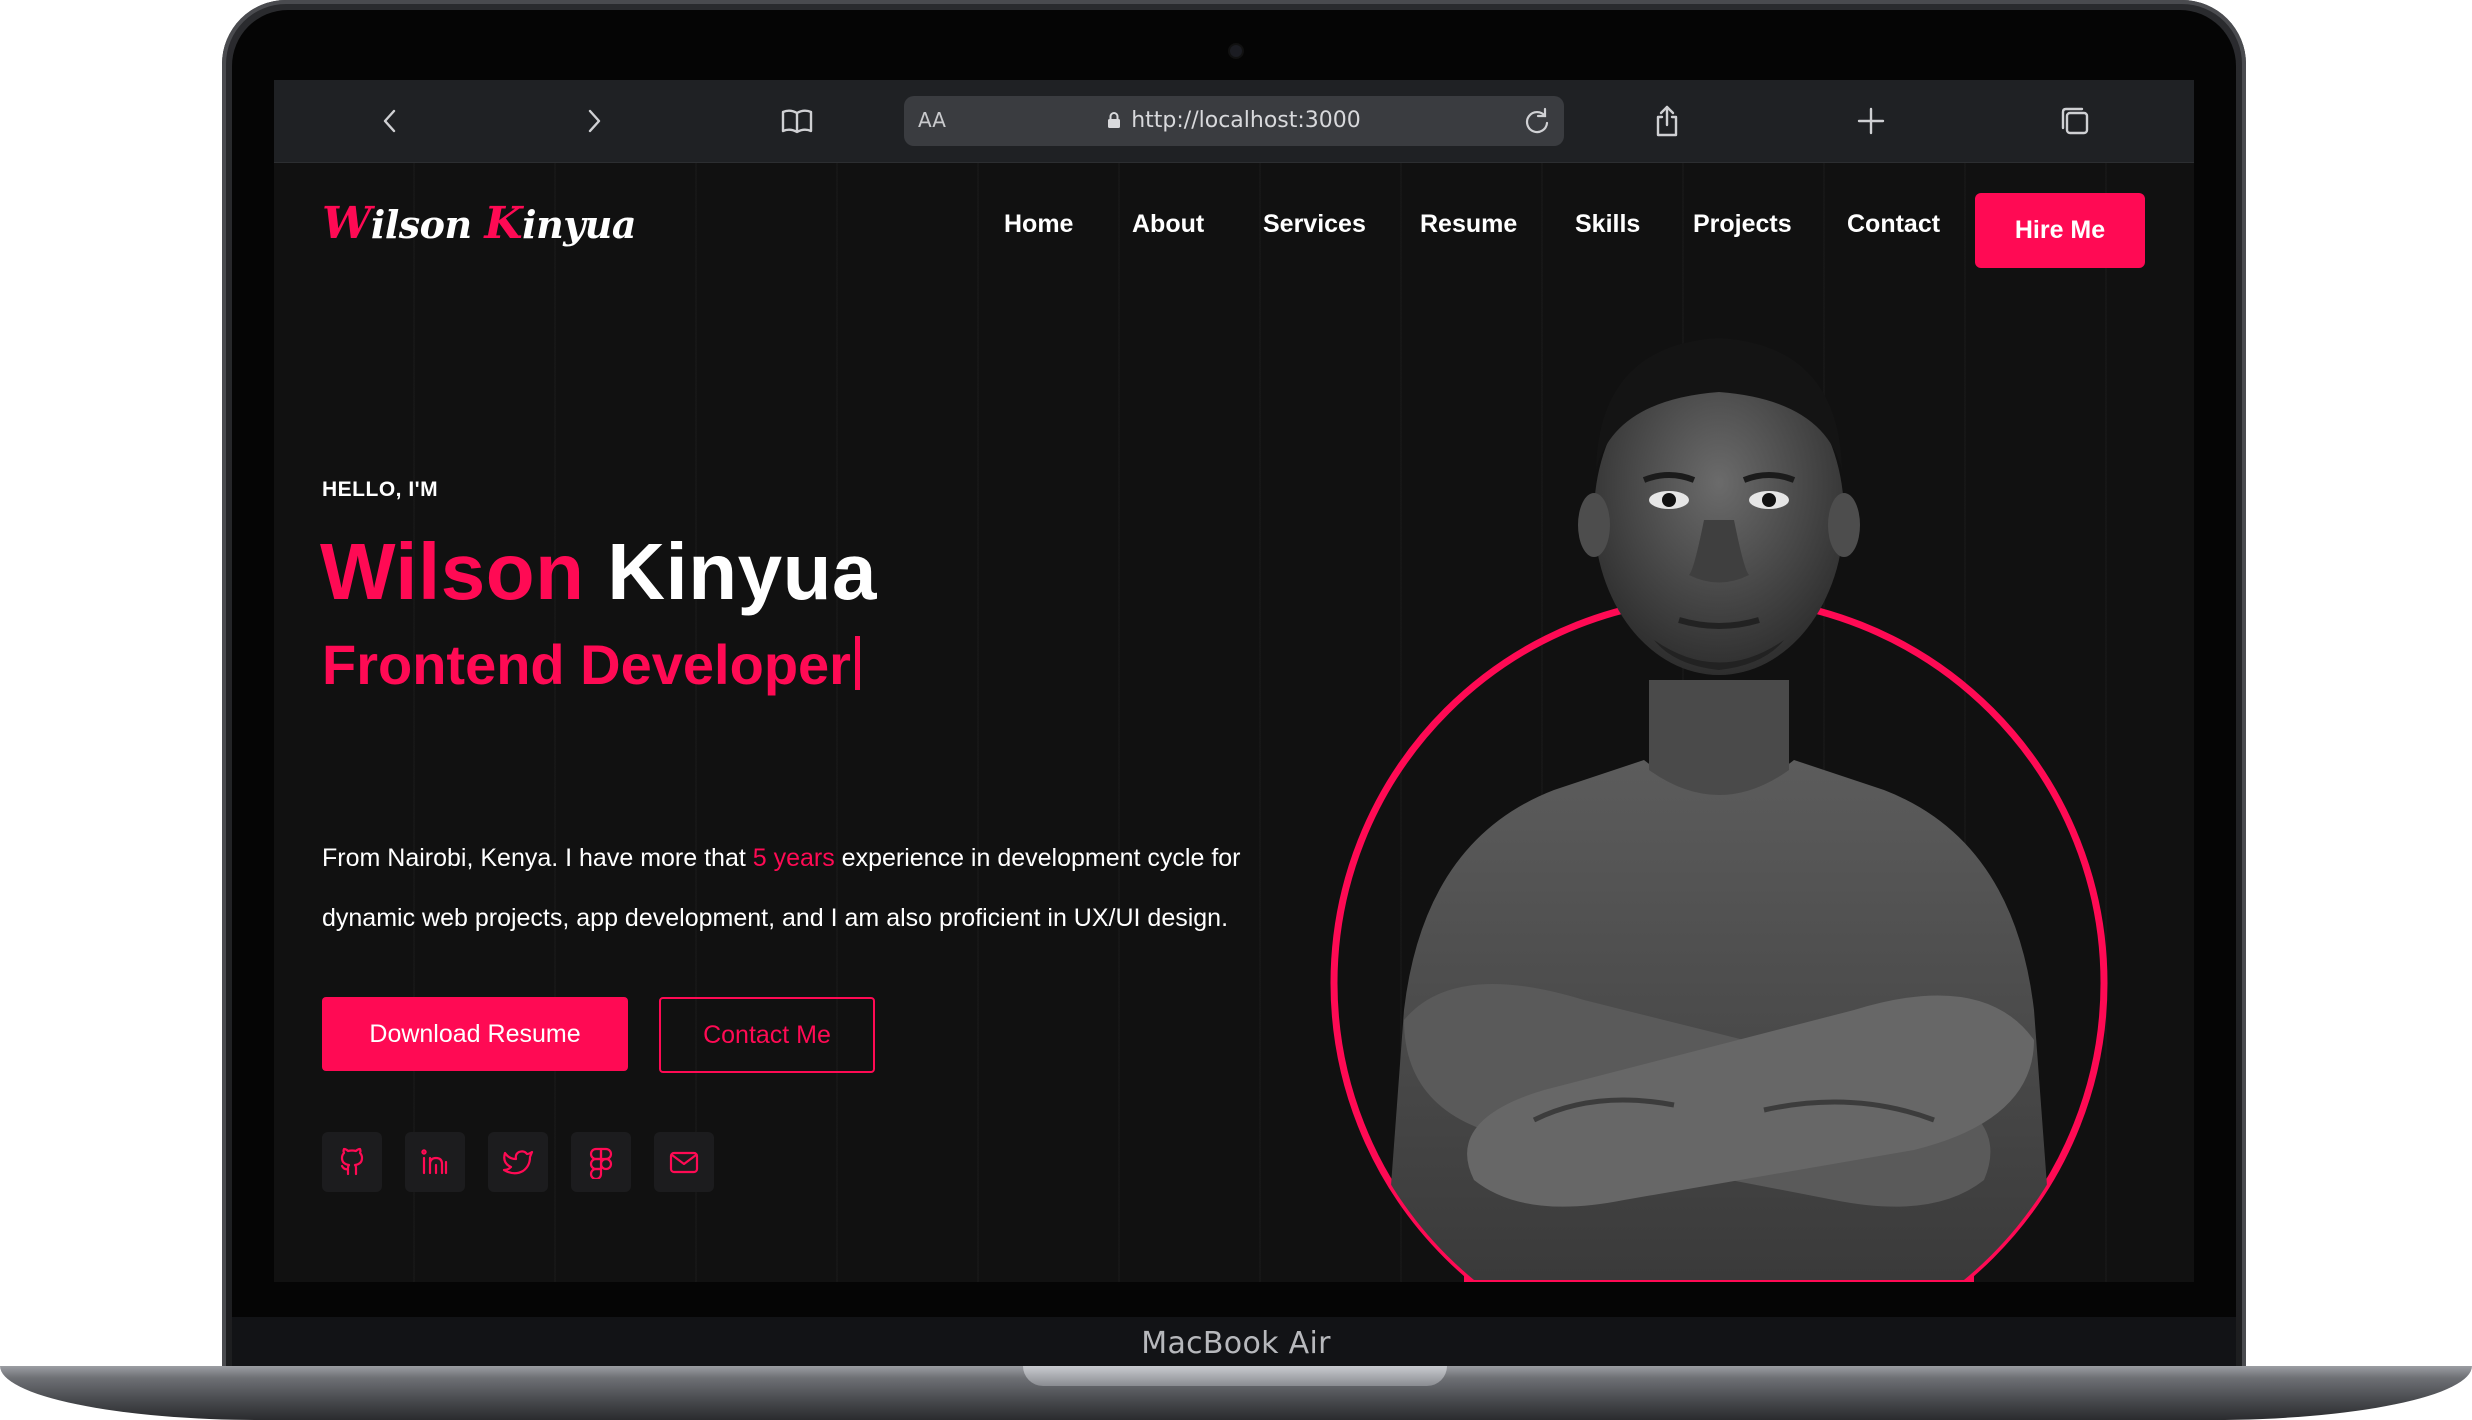  I want to click on share-button, so click(1667, 121).